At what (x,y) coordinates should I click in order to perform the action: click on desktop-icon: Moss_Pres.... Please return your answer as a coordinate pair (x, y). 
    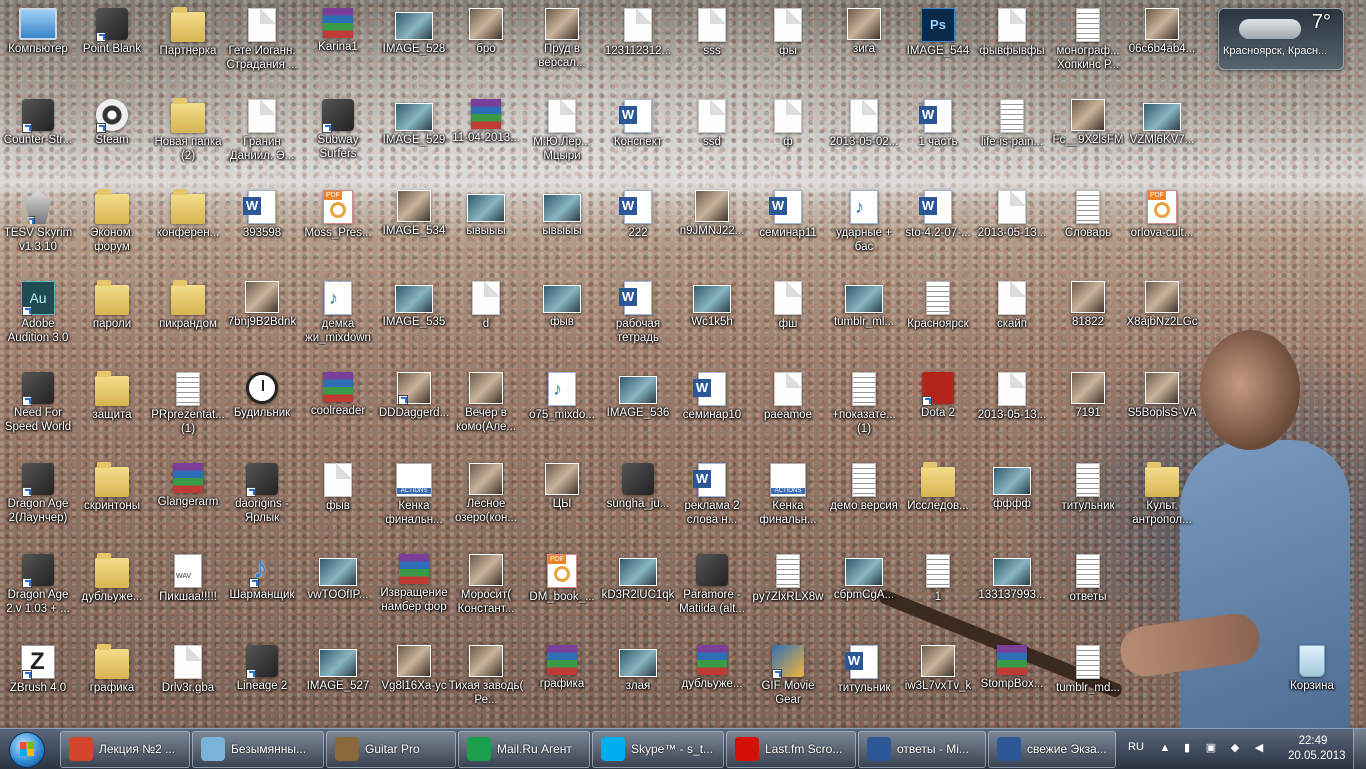
    Looking at the image, I should click on (338, 230).